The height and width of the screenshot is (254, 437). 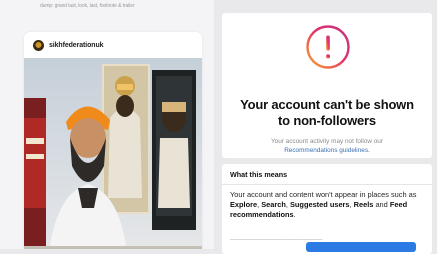 What do you see at coordinates (327, 150) in the screenshot?
I see `recommendation-guidelines-link: Recommendations guidelines.` at bounding box center [327, 150].